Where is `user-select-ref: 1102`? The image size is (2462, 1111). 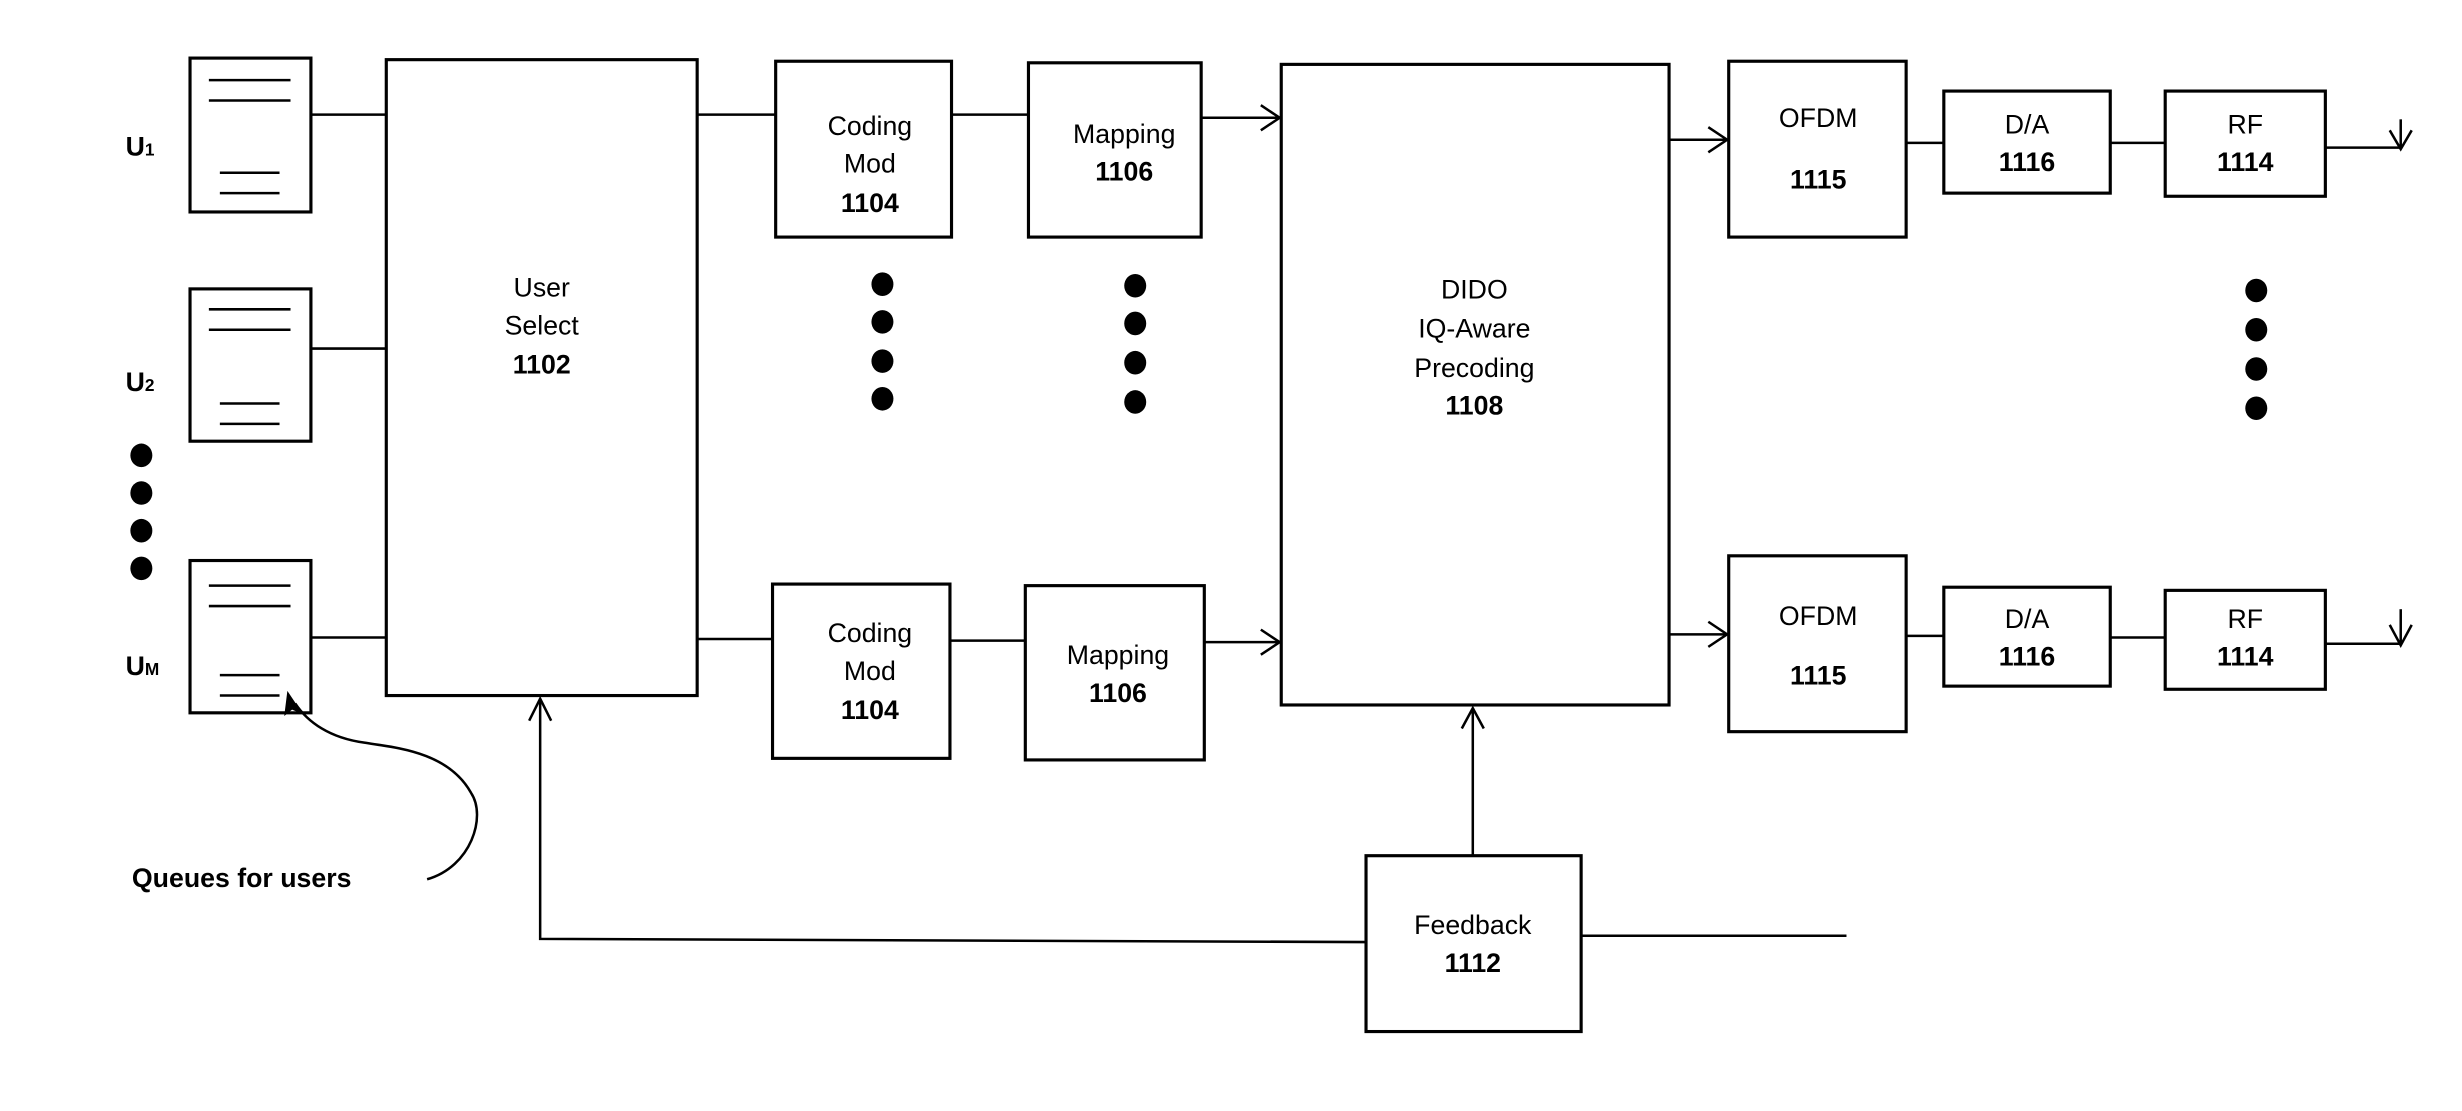
user-select-ref: 1102 is located at coordinates (542, 365).